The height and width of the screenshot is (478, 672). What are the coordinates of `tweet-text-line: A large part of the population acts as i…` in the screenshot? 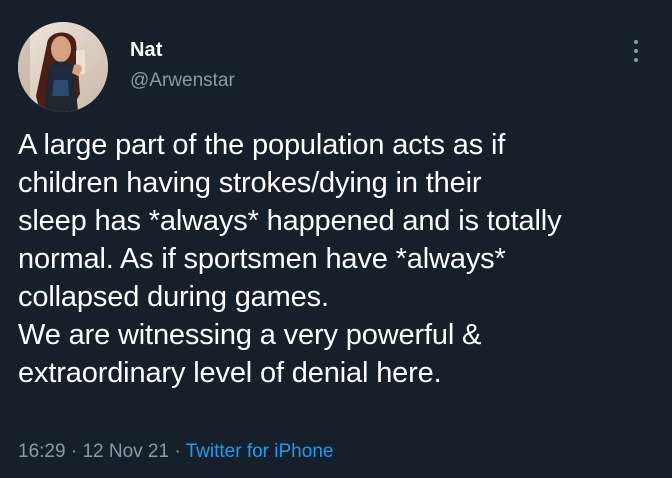 It's located at (262, 145).